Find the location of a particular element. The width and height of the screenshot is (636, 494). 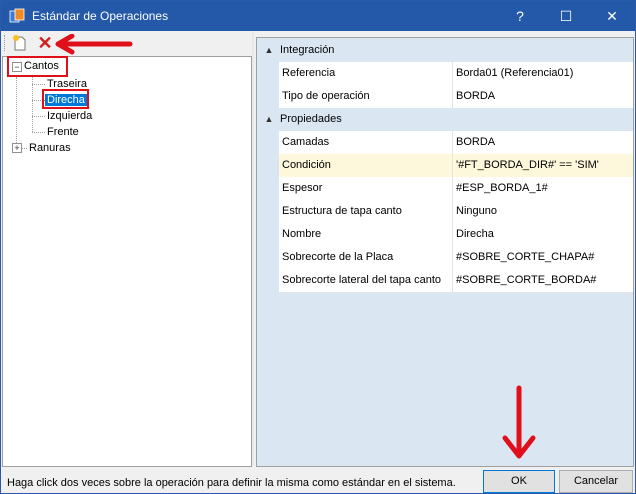

splitter is located at coordinates (253, 248).